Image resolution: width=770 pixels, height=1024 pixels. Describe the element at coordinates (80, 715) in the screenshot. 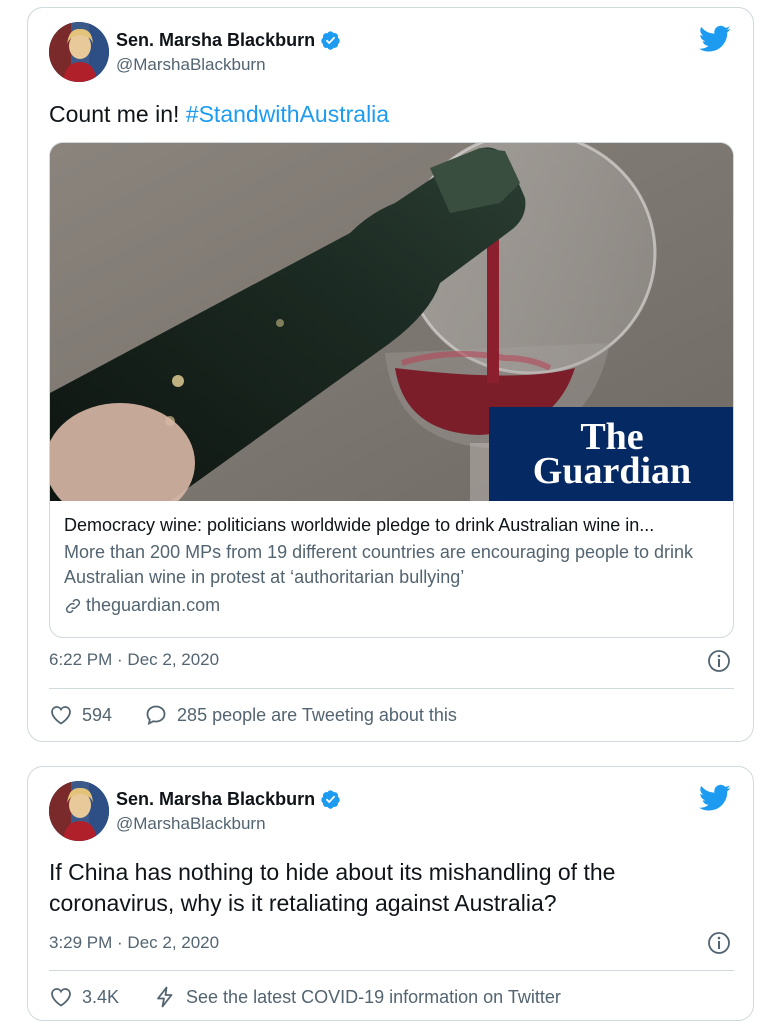

I see `like-button: 594` at that location.